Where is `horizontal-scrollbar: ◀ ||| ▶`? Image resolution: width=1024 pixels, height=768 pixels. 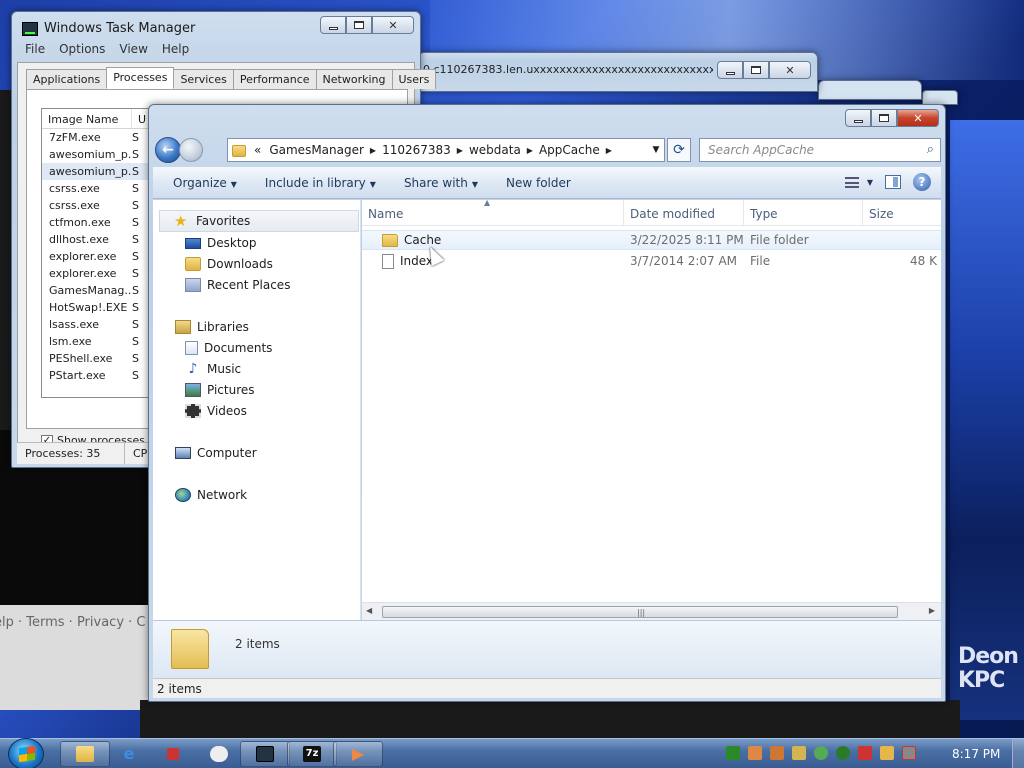 horizontal-scrollbar: ◀ ||| ▶ is located at coordinates (651, 611).